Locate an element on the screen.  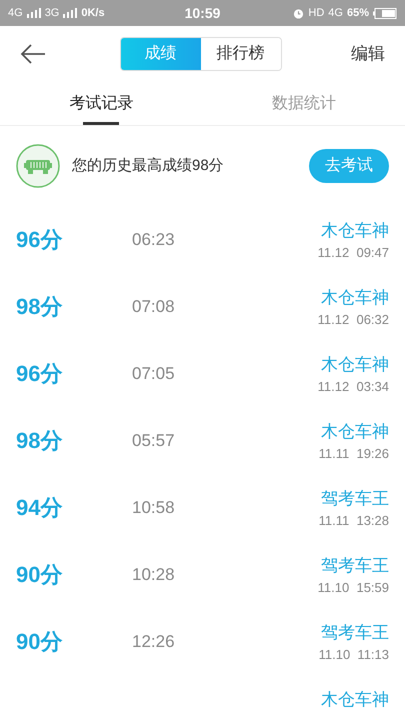
duration: 10:58 is located at coordinates (153, 507).